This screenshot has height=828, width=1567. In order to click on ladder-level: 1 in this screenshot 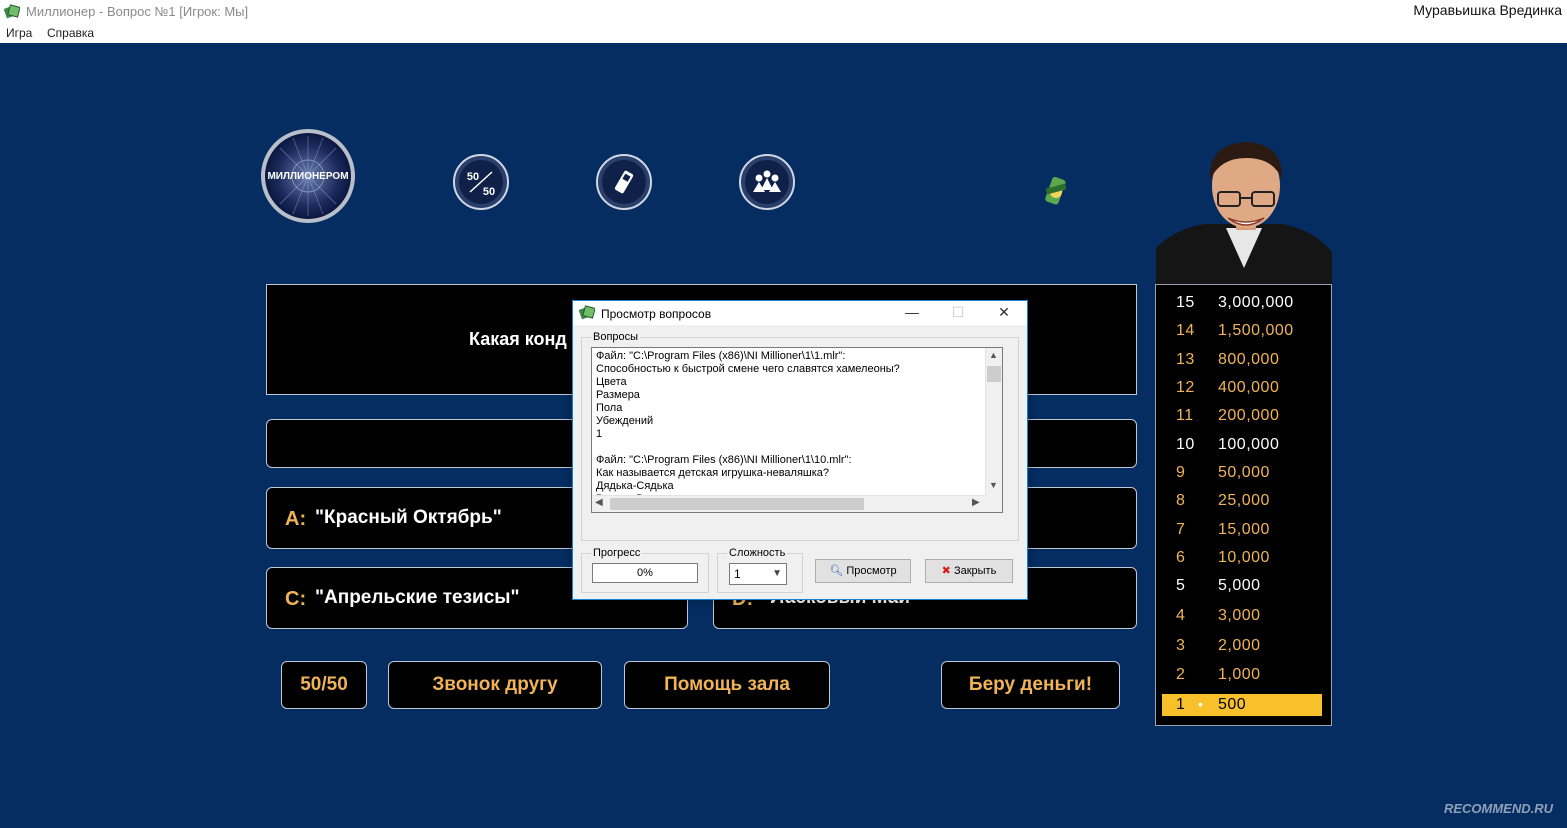, I will do `click(1181, 704)`.